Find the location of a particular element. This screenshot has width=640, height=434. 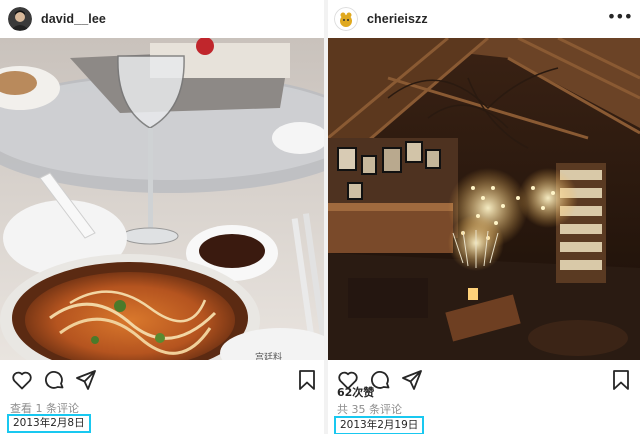

post-header: david__lee is located at coordinates (162, 19).